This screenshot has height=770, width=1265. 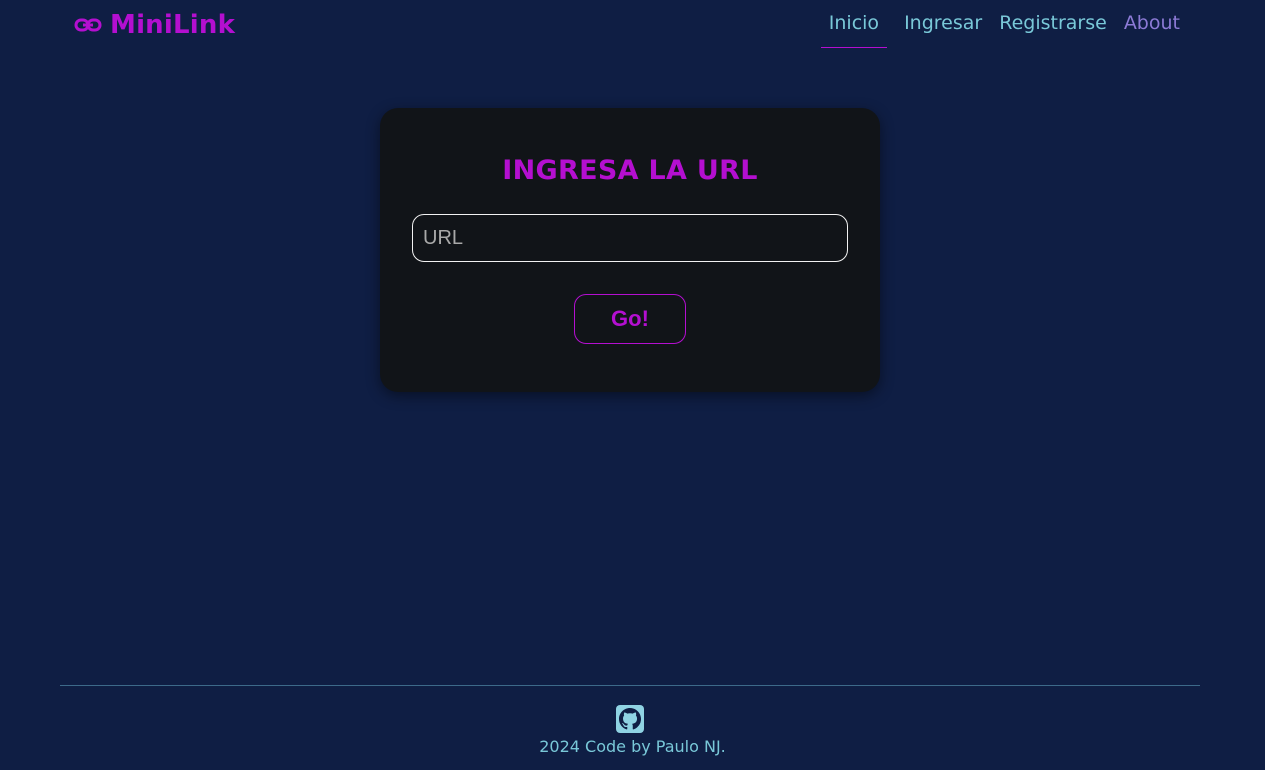 I want to click on go-button: Go!, so click(x=630, y=319).